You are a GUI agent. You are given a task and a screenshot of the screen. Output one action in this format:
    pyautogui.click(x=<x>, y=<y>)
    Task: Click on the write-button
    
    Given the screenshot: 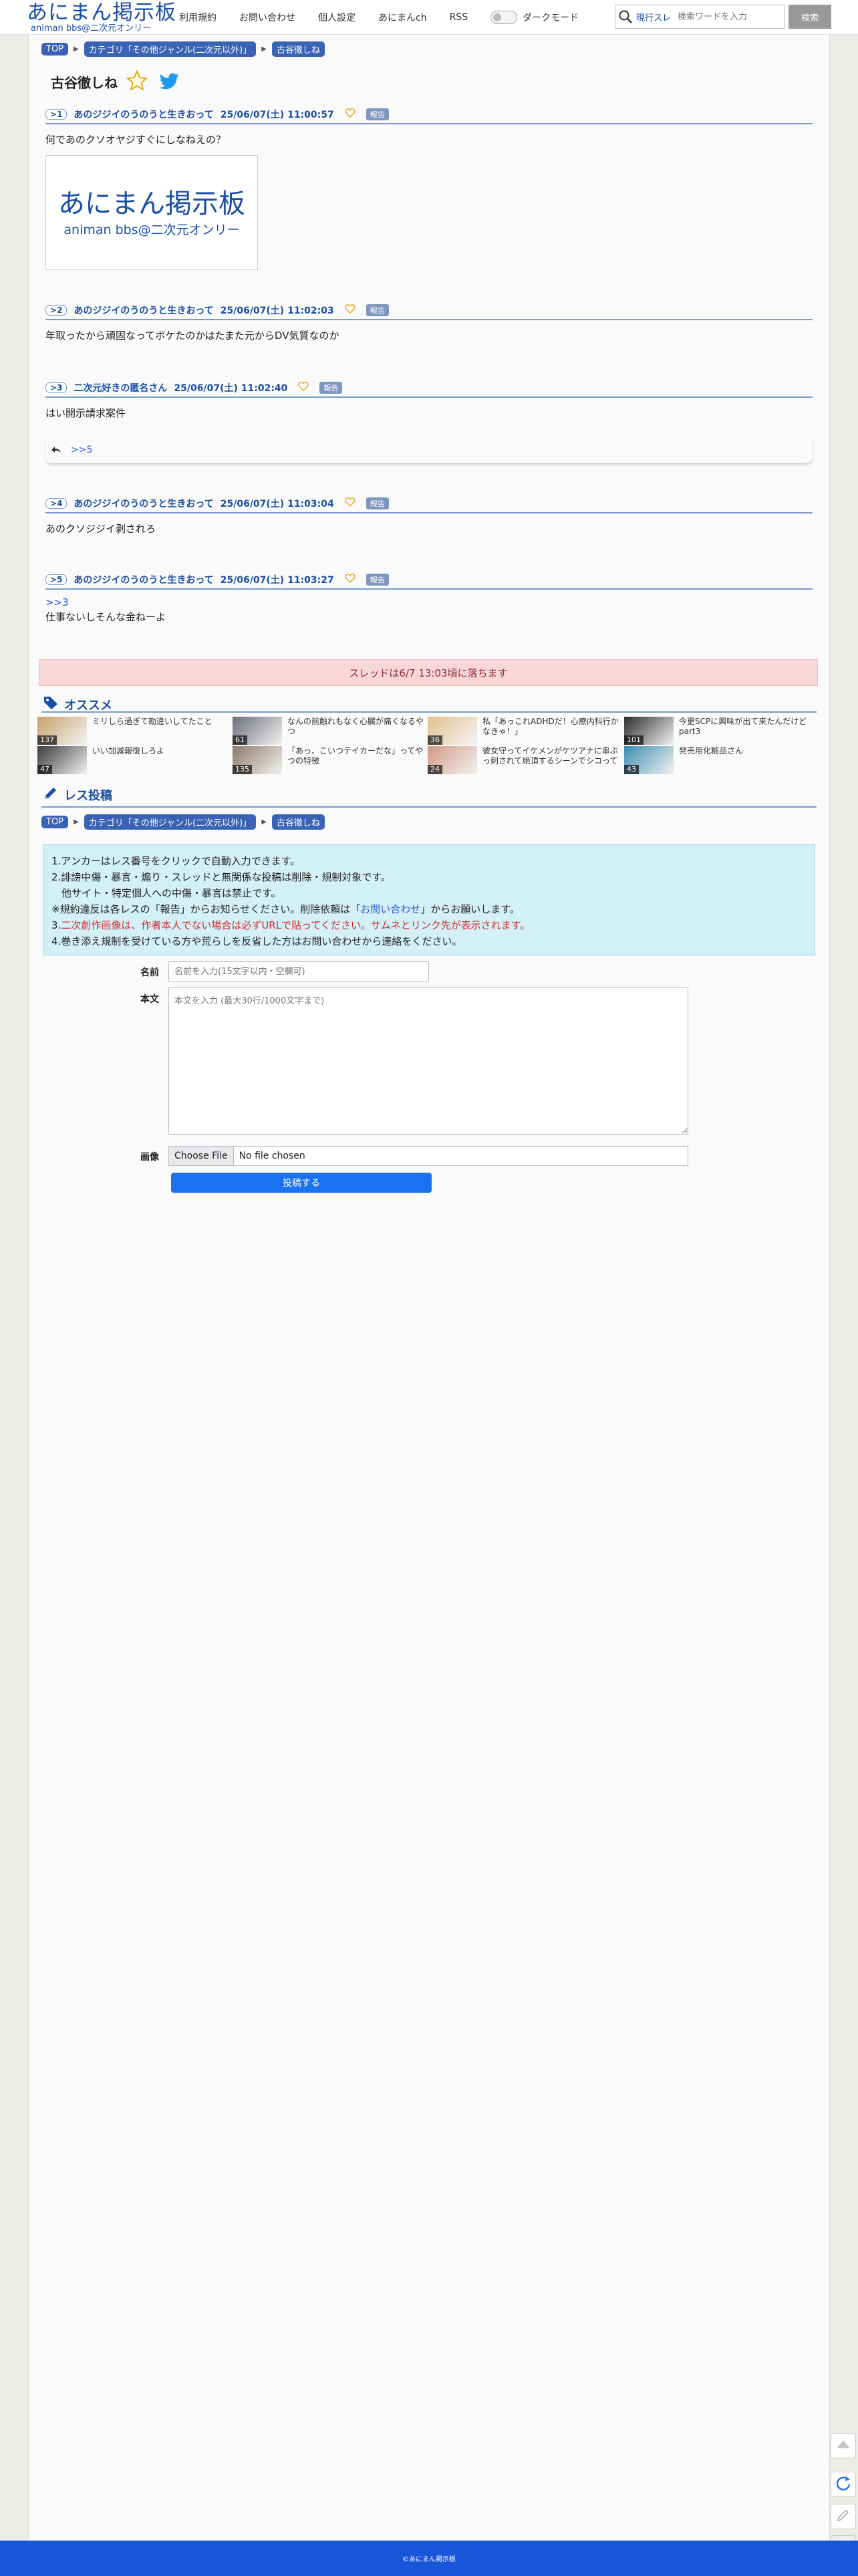 What is the action you would take?
    pyautogui.click(x=843, y=2516)
    